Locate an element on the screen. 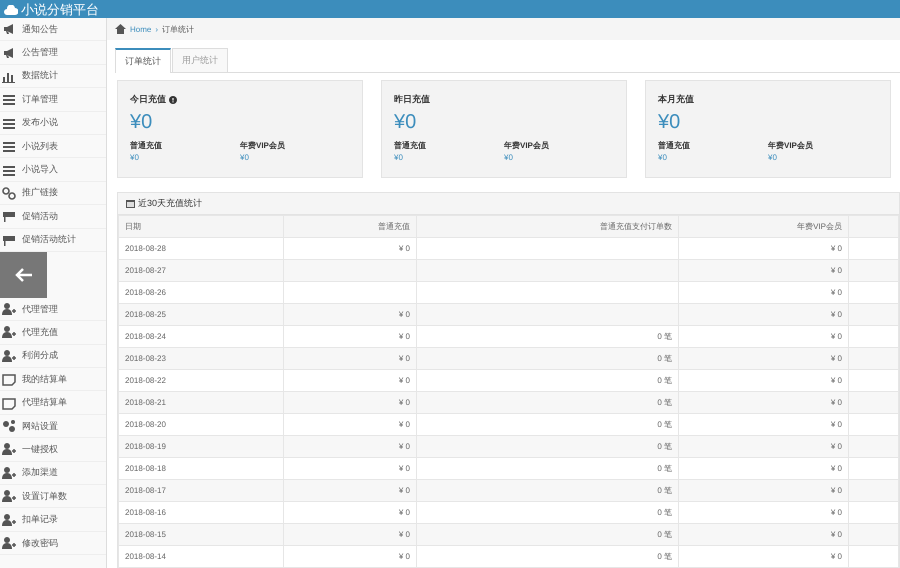 Image resolution: width=900 pixels, height=568 pixels. panel-title: 近30天充值统计 is located at coordinates (170, 203).